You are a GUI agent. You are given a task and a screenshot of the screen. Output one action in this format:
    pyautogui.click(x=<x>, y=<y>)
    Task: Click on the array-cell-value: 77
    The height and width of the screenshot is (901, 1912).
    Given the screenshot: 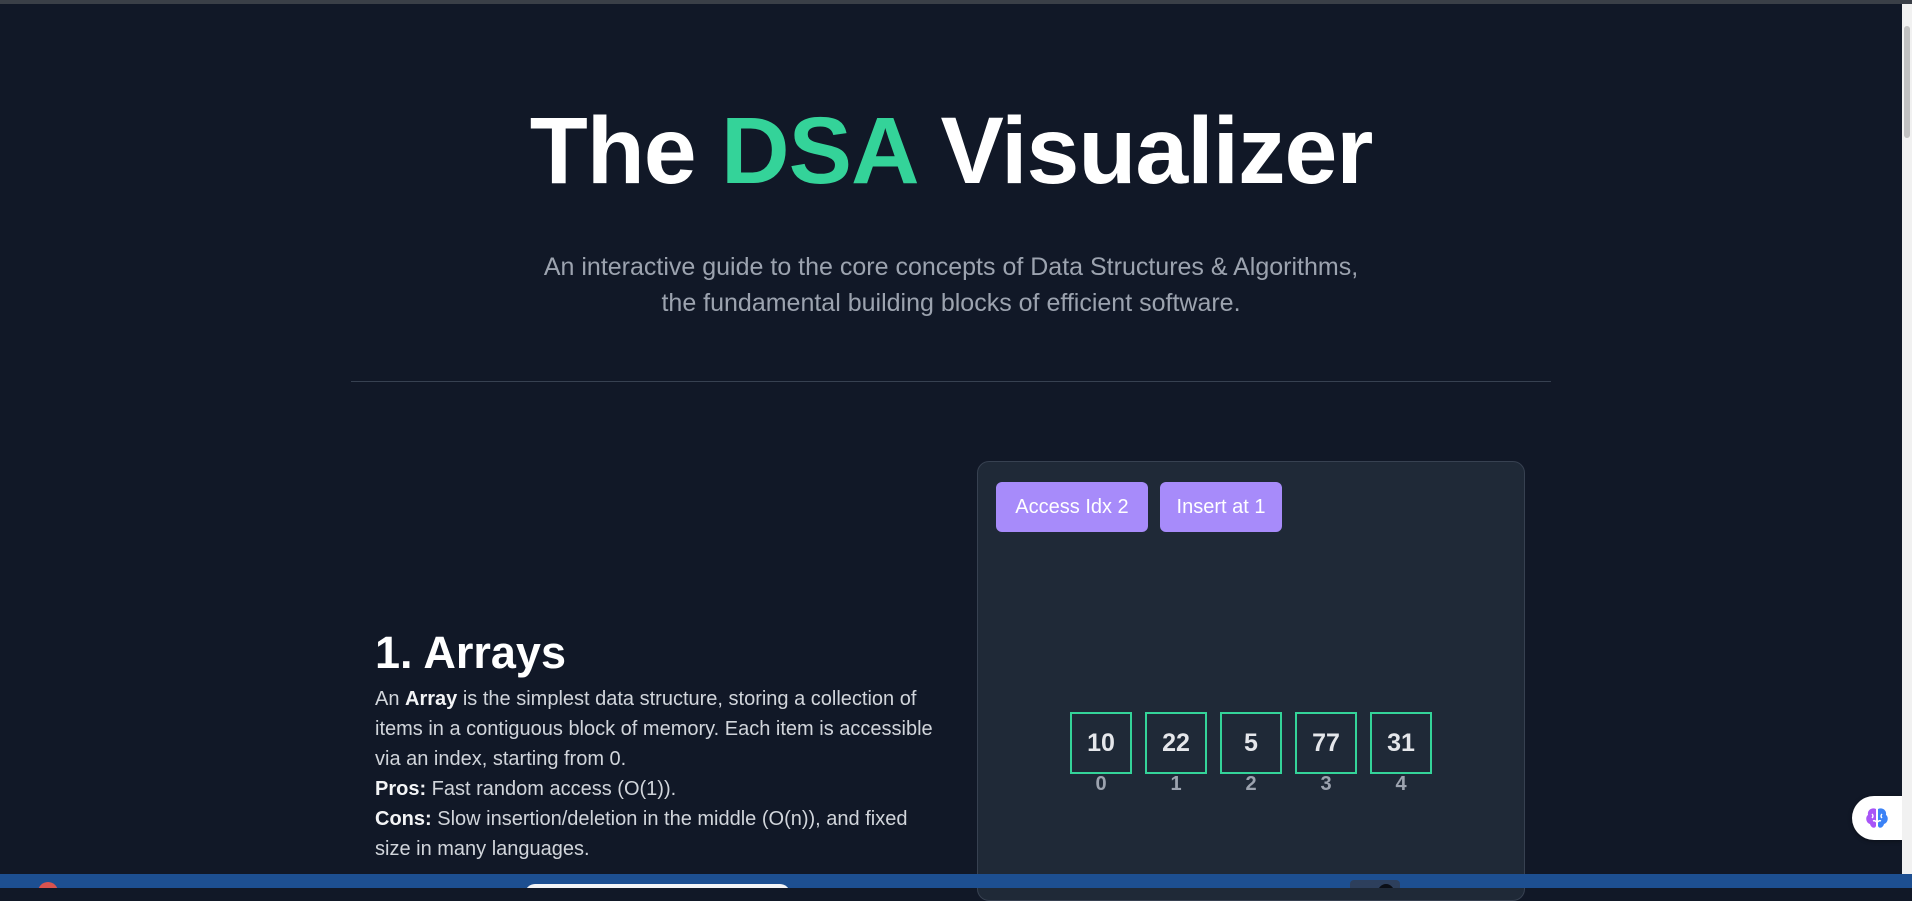 What is the action you would take?
    pyautogui.click(x=1326, y=743)
    